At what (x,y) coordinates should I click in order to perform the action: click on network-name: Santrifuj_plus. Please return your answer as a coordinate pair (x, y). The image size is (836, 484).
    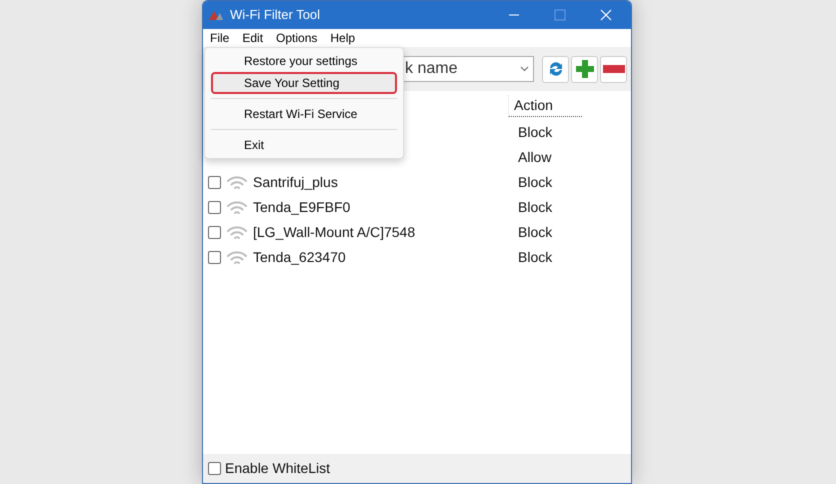
    Looking at the image, I should click on (295, 182).